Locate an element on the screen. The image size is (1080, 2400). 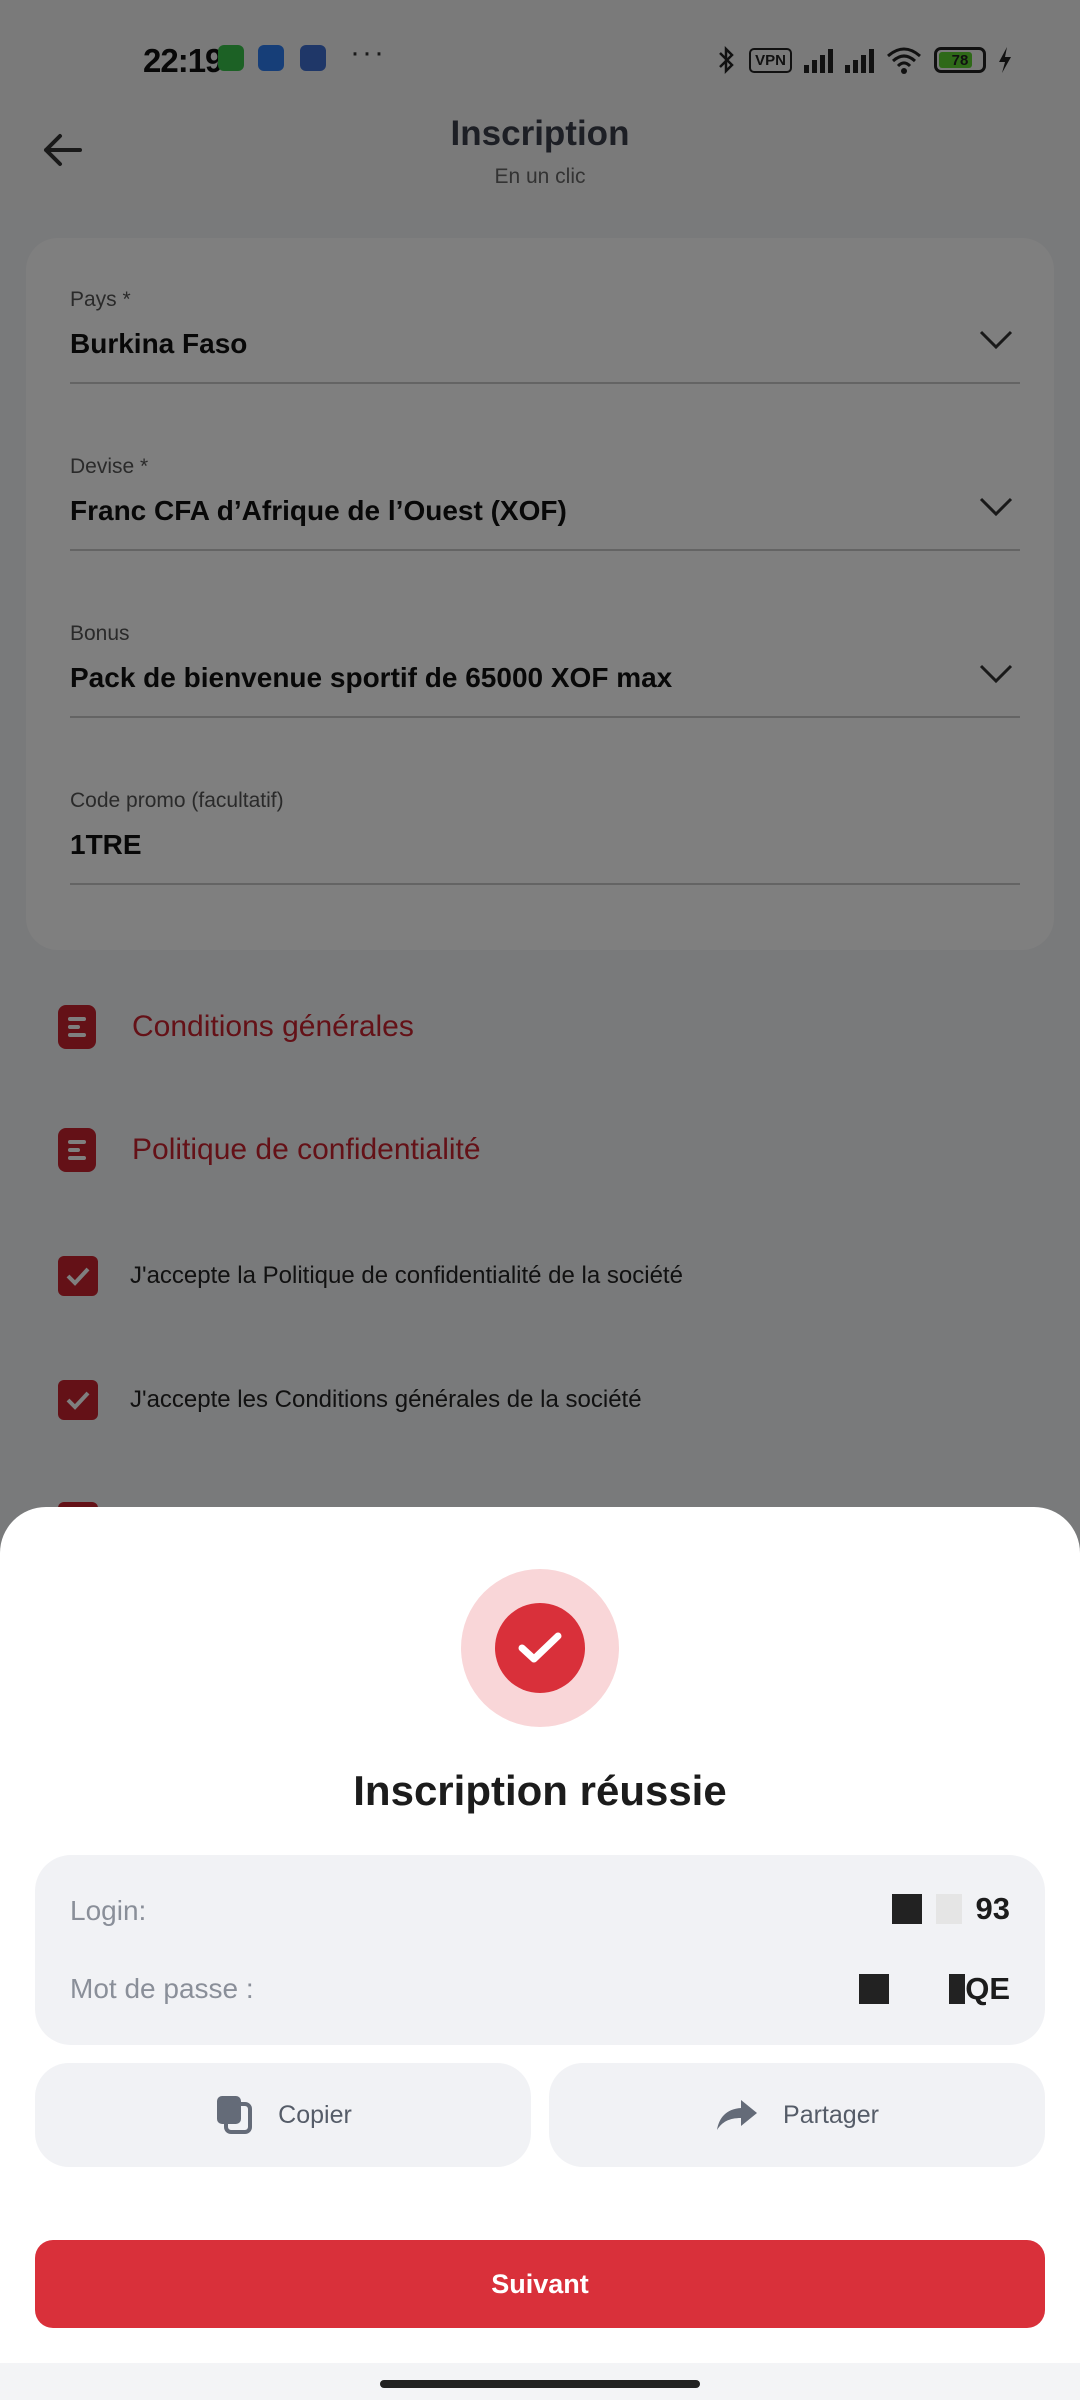
success-badge is located at coordinates (540, 1648).